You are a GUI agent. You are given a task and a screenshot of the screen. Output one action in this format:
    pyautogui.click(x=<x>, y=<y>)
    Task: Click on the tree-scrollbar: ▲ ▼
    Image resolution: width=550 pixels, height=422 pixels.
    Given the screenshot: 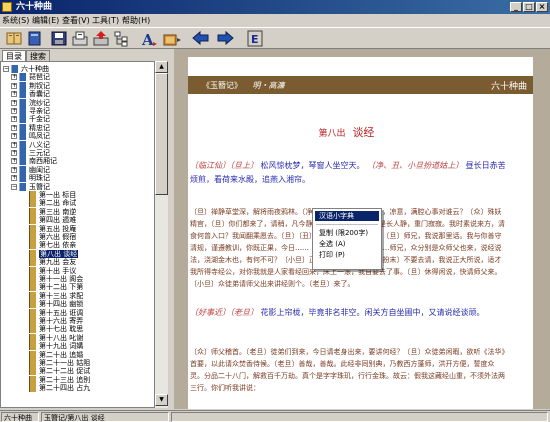 What is the action you would take?
    pyautogui.click(x=161, y=234)
    